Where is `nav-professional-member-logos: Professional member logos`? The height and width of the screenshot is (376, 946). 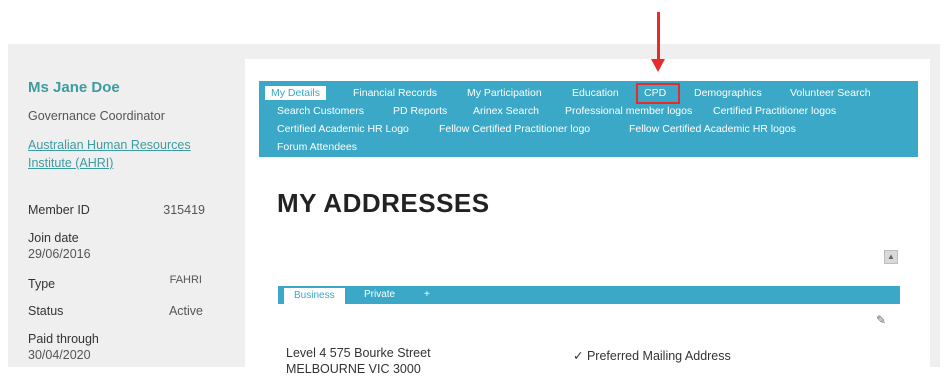
nav-professional-member-logos: Professional member logos is located at coordinates (628, 111).